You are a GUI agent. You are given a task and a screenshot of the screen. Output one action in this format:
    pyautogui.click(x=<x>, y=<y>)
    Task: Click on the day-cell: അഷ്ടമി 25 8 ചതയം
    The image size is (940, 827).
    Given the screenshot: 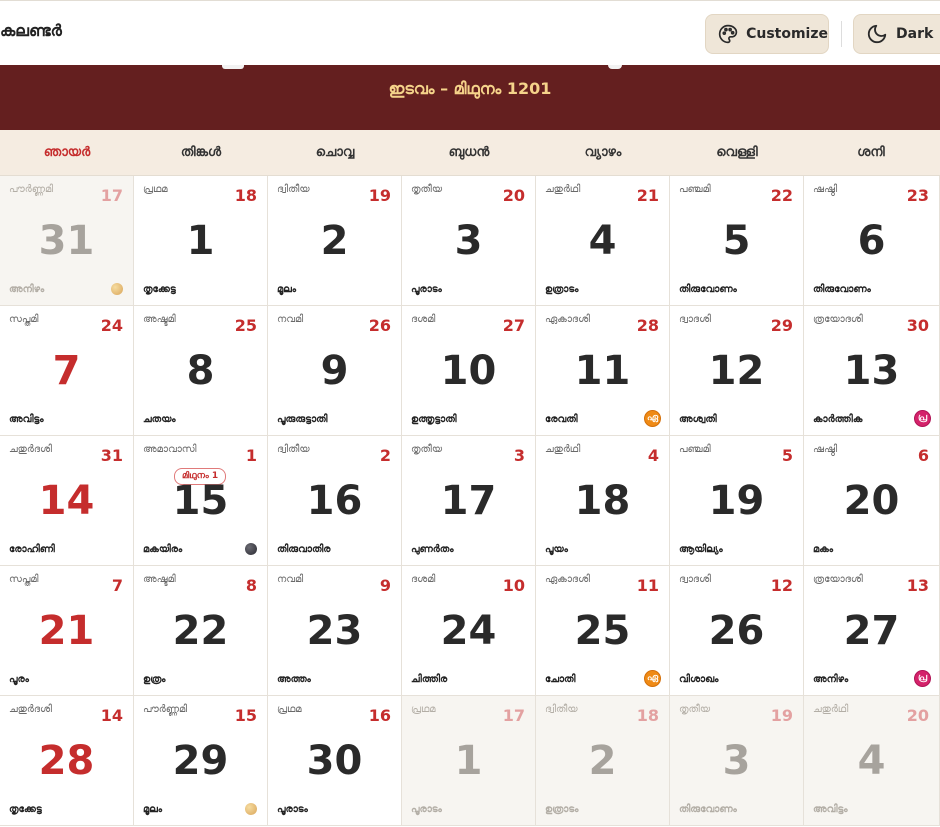 What is the action you would take?
    pyautogui.click(x=201, y=371)
    